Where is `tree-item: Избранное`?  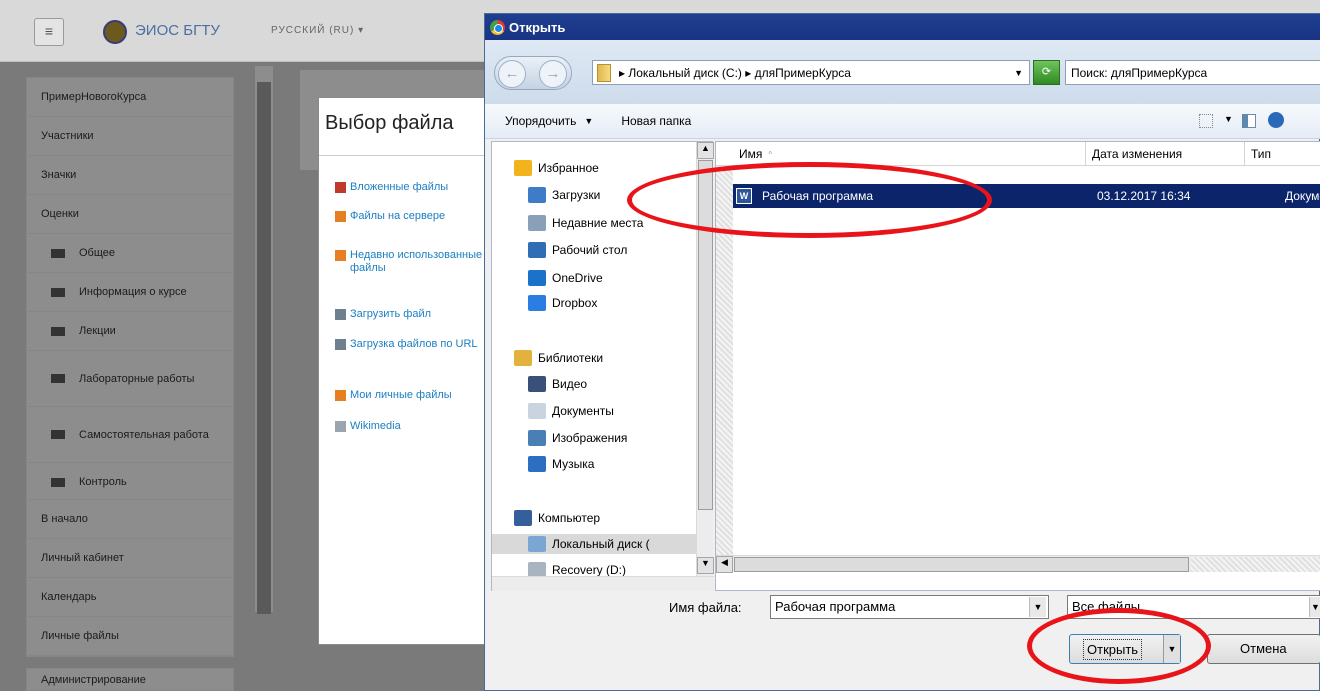 tree-item: Избранное is located at coordinates (605, 168).